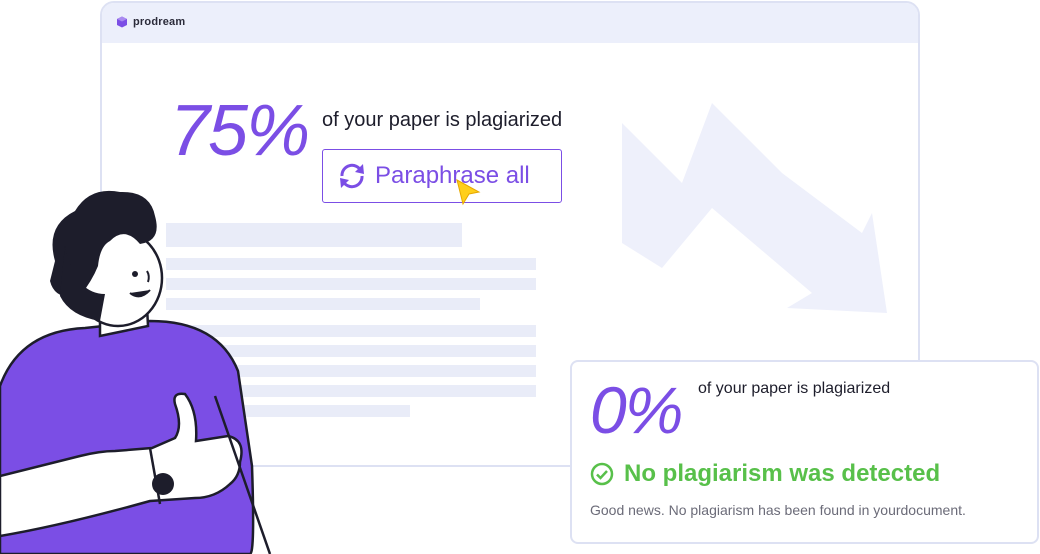 The height and width of the screenshot is (554, 1040). I want to click on status-row: No plagiarism was detected, so click(765, 474).